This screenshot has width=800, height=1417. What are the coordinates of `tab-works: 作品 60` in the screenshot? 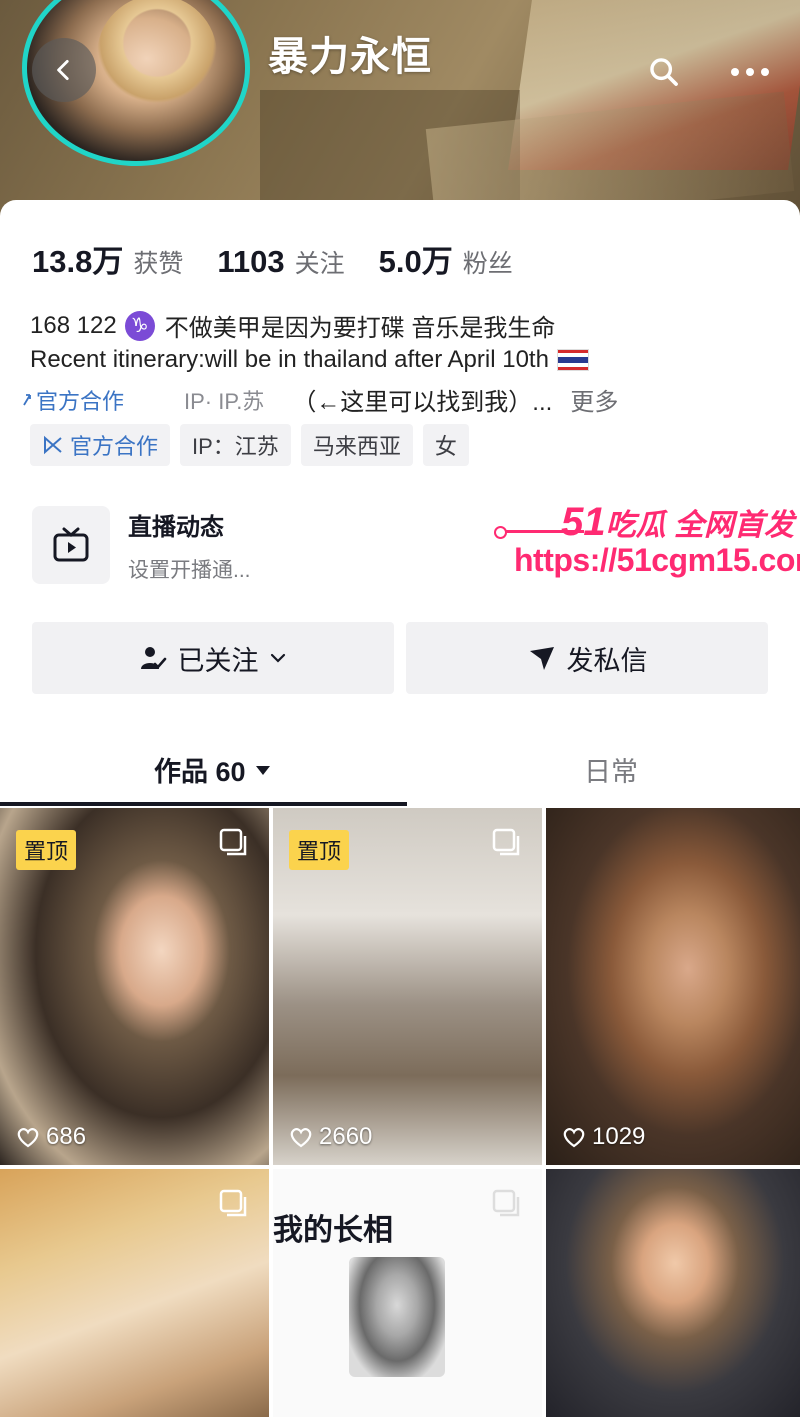 It's located at (214, 769).